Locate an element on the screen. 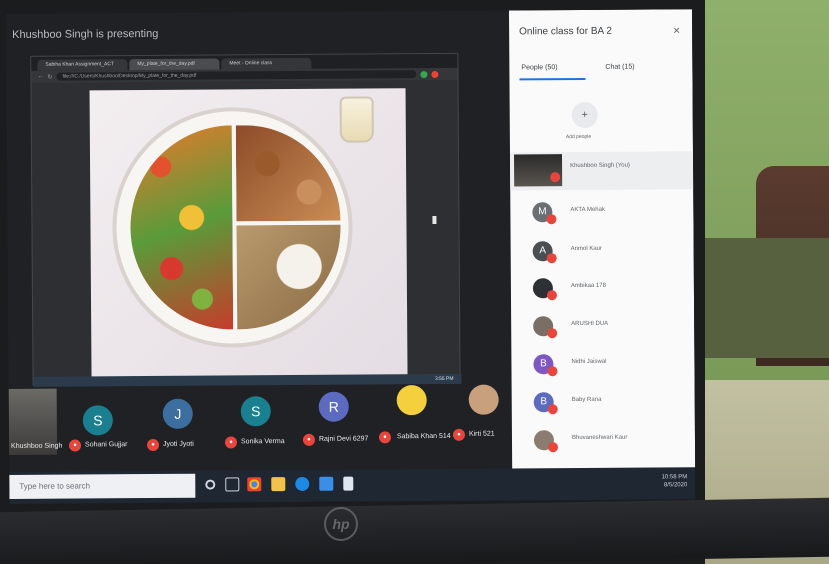  food-plate-image is located at coordinates (232, 227).